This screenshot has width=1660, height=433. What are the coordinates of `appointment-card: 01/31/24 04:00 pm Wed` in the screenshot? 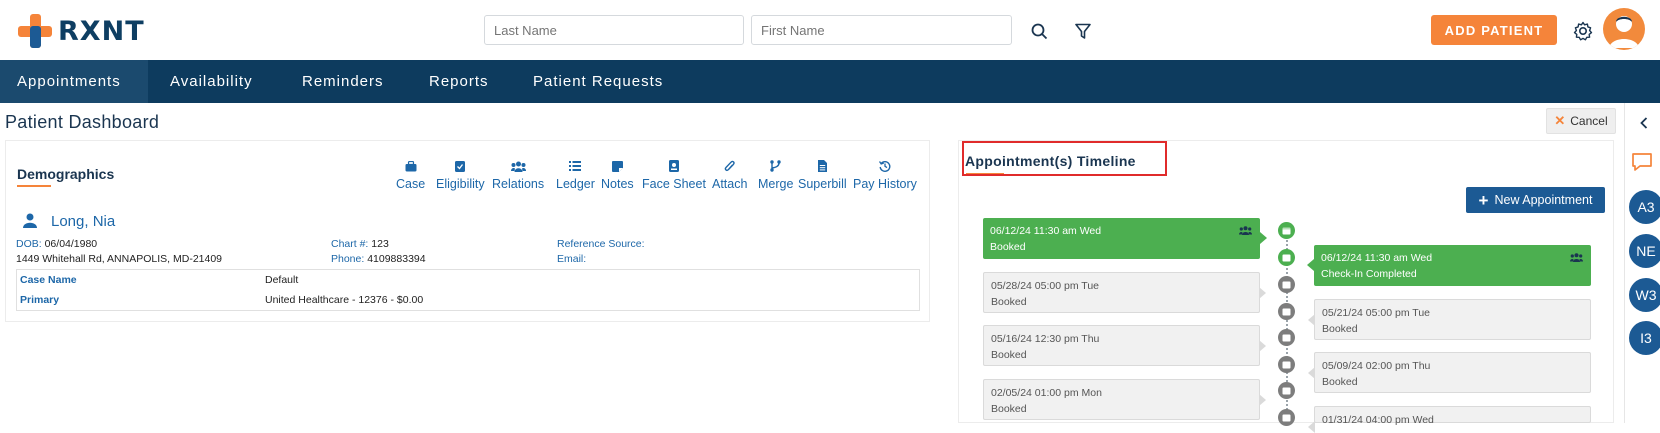 It's located at (1449, 419).